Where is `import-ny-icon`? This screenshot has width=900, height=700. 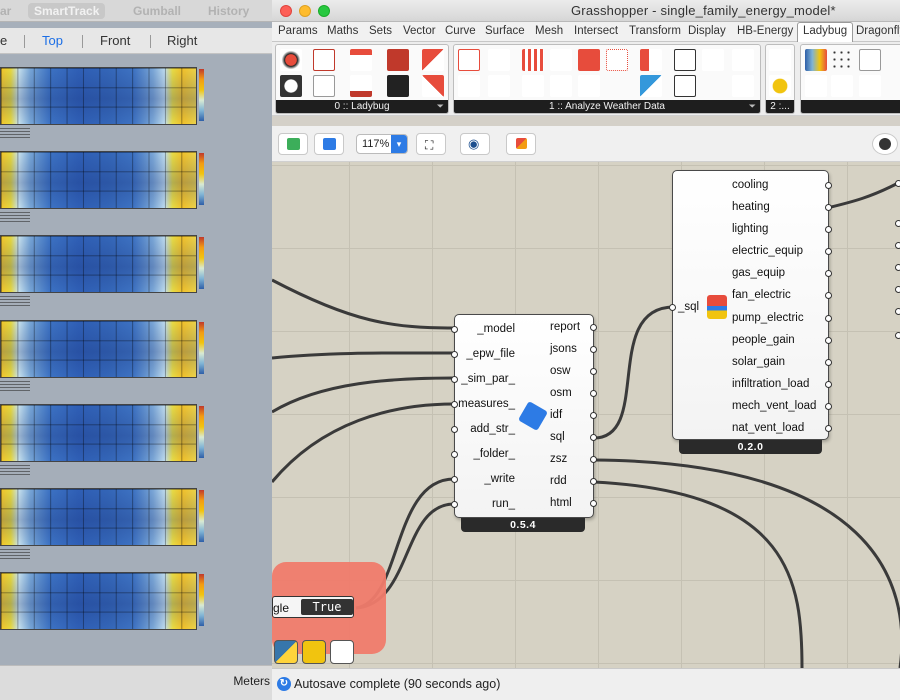 import-ny-icon is located at coordinates (361, 60).